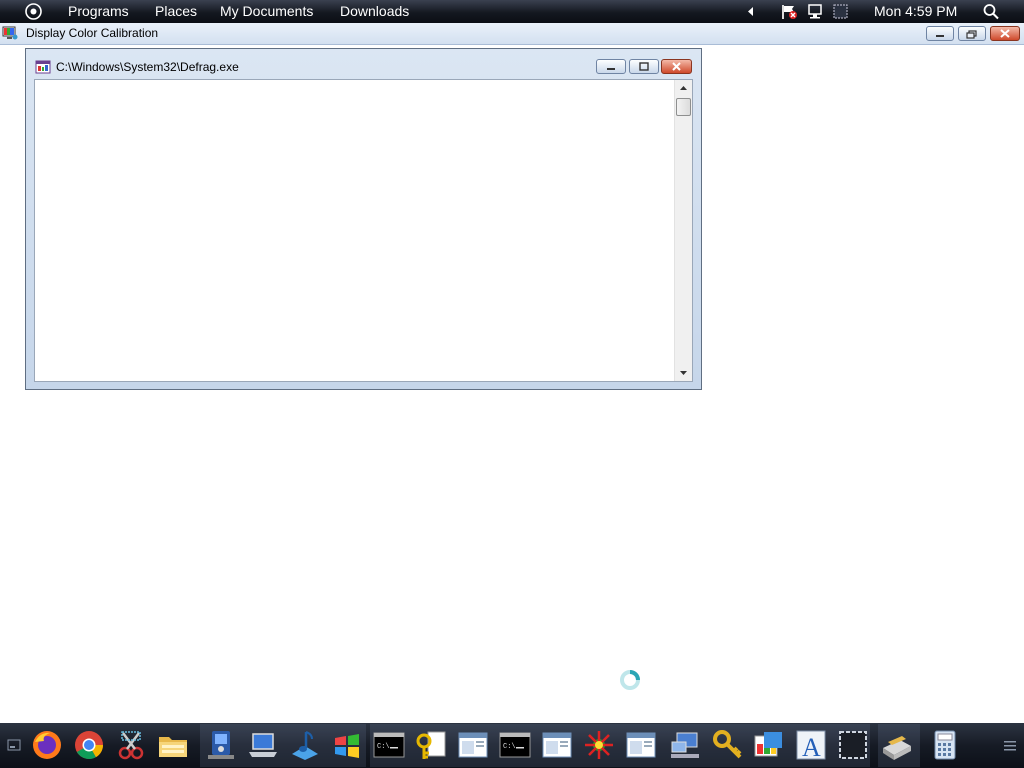  I want to click on action-center-flag-icon, so click(789, 11).